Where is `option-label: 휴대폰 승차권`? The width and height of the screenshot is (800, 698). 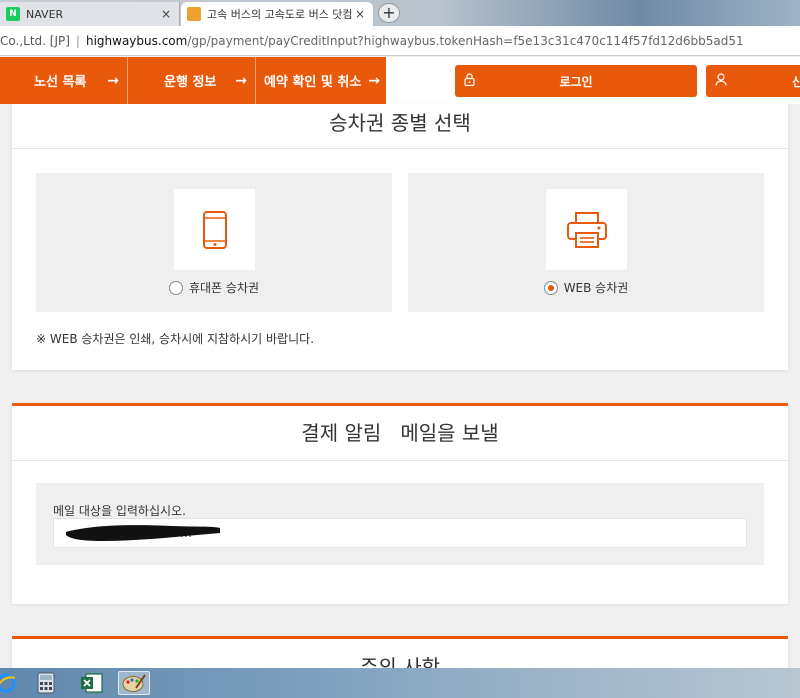
option-label: 휴대폰 승차권 is located at coordinates (224, 288).